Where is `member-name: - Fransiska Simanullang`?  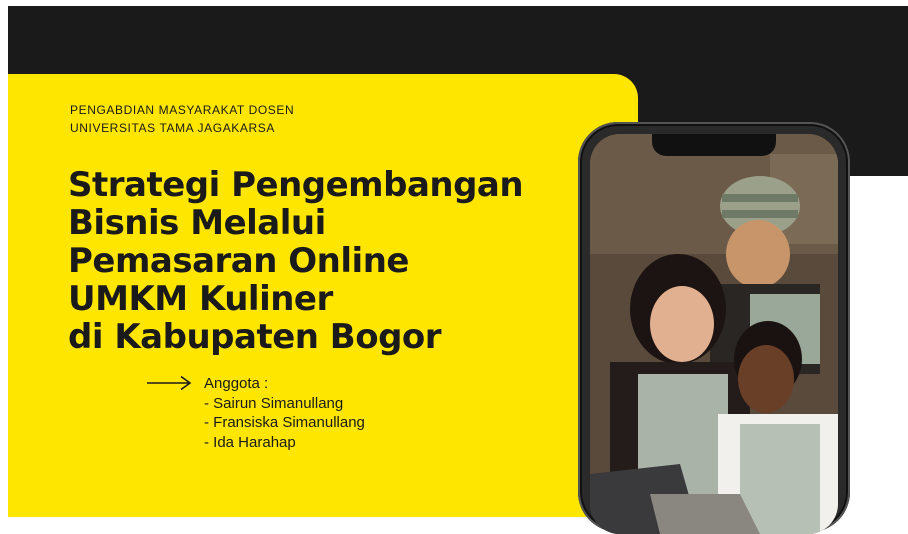
member-name: - Fransiska Simanullang is located at coordinates (284, 422).